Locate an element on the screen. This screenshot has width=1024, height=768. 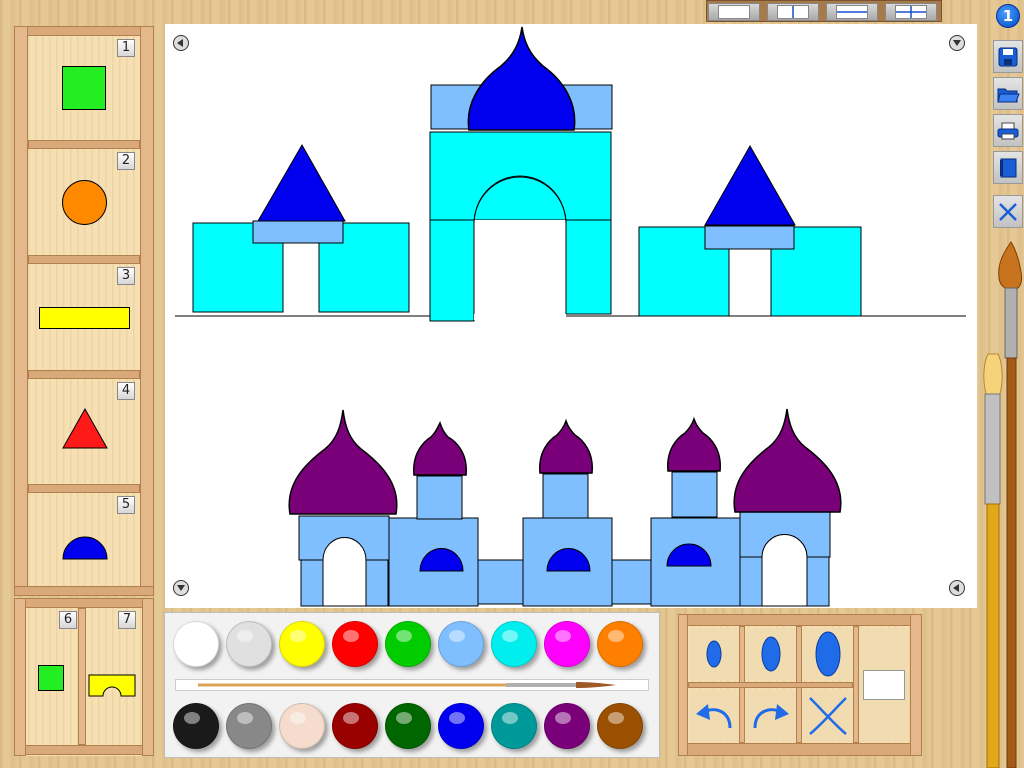
print-icon is located at coordinates (1008, 130).